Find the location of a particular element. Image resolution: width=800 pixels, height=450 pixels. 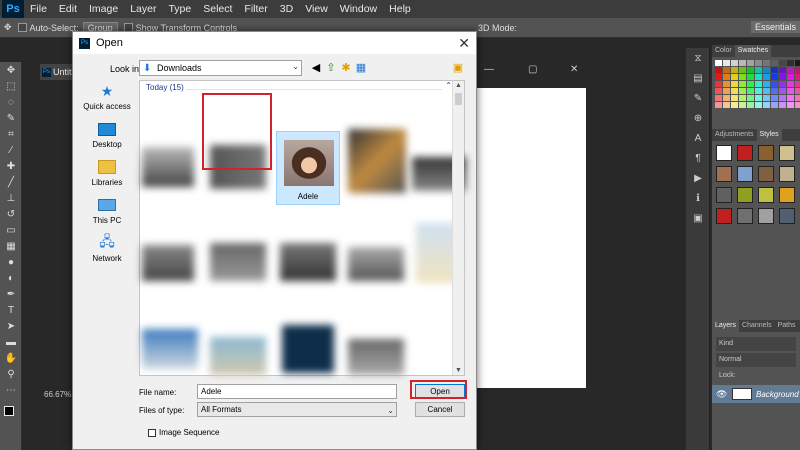

eraser-tool-icon: ▭ is located at coordinates (11, 230).